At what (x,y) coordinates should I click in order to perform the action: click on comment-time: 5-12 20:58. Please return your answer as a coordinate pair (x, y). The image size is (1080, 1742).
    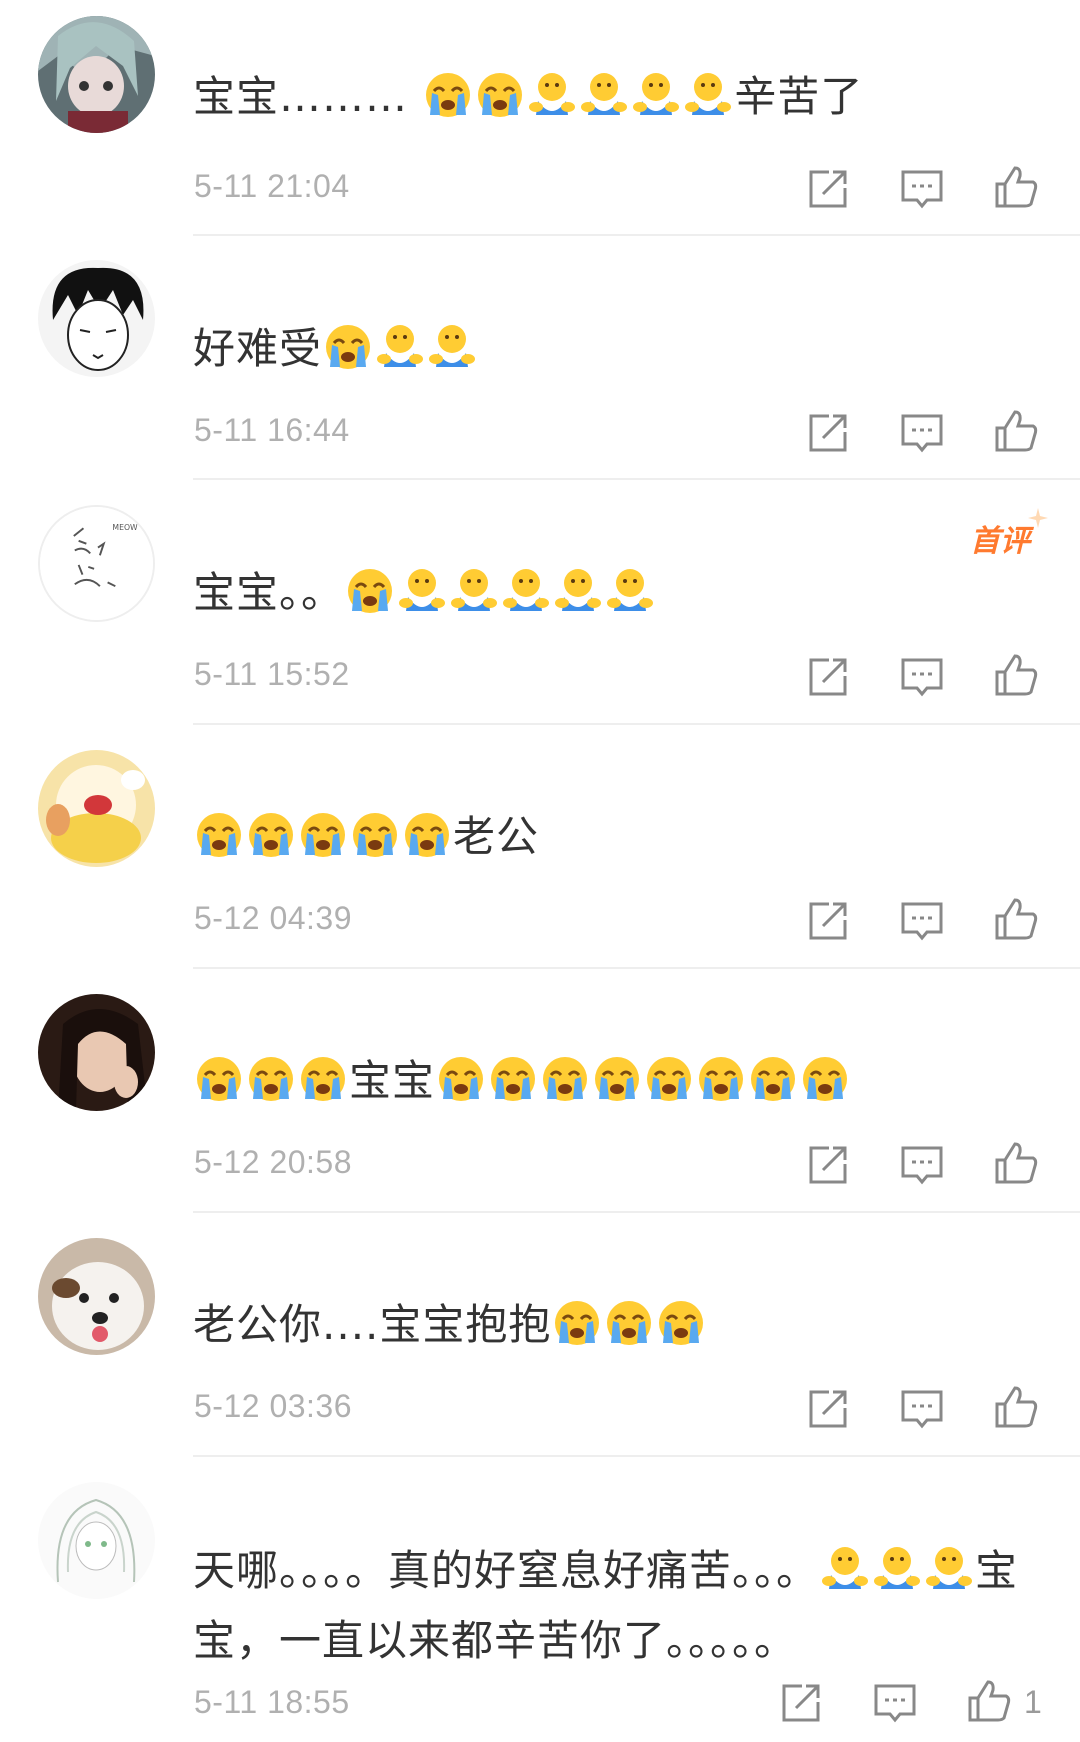
    Looking at the image, I should click on (273, 1162).